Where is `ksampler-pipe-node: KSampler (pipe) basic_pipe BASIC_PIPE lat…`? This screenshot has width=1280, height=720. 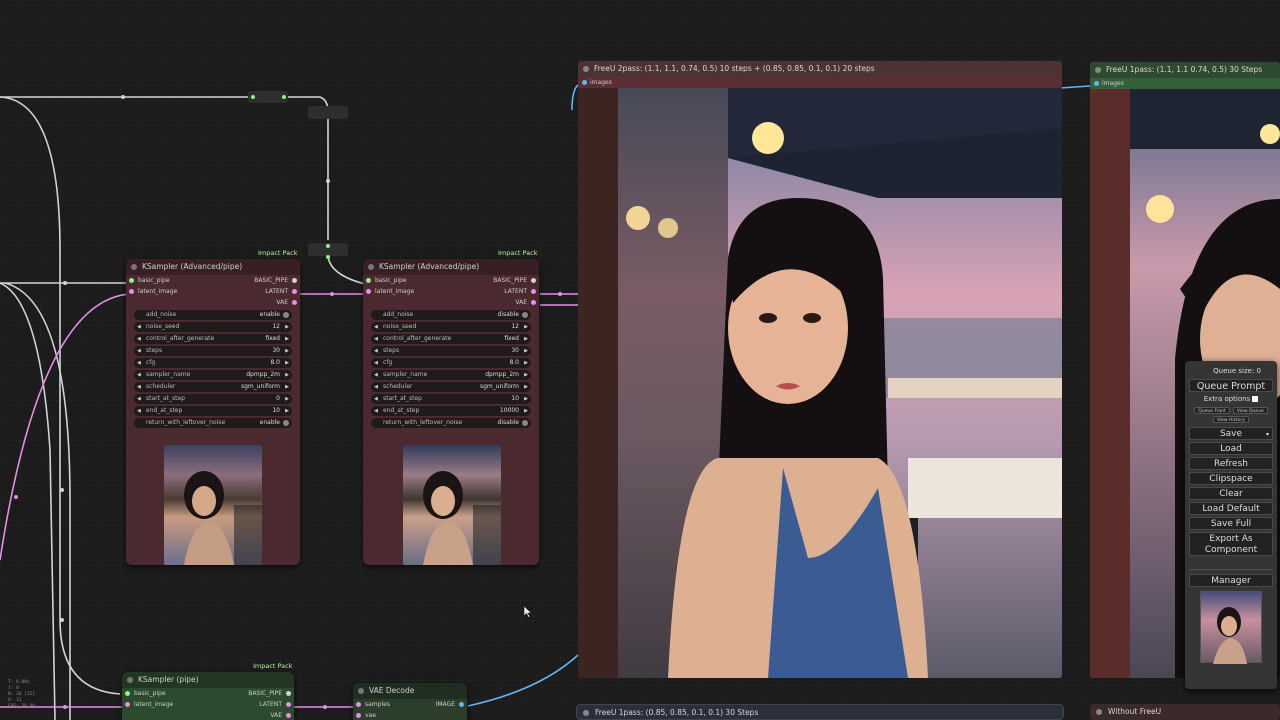 ksampler-pipe-node: KSampler (pipe) basic_pipe BASIC_PIPE lat… is located at coordinates (208, 696).